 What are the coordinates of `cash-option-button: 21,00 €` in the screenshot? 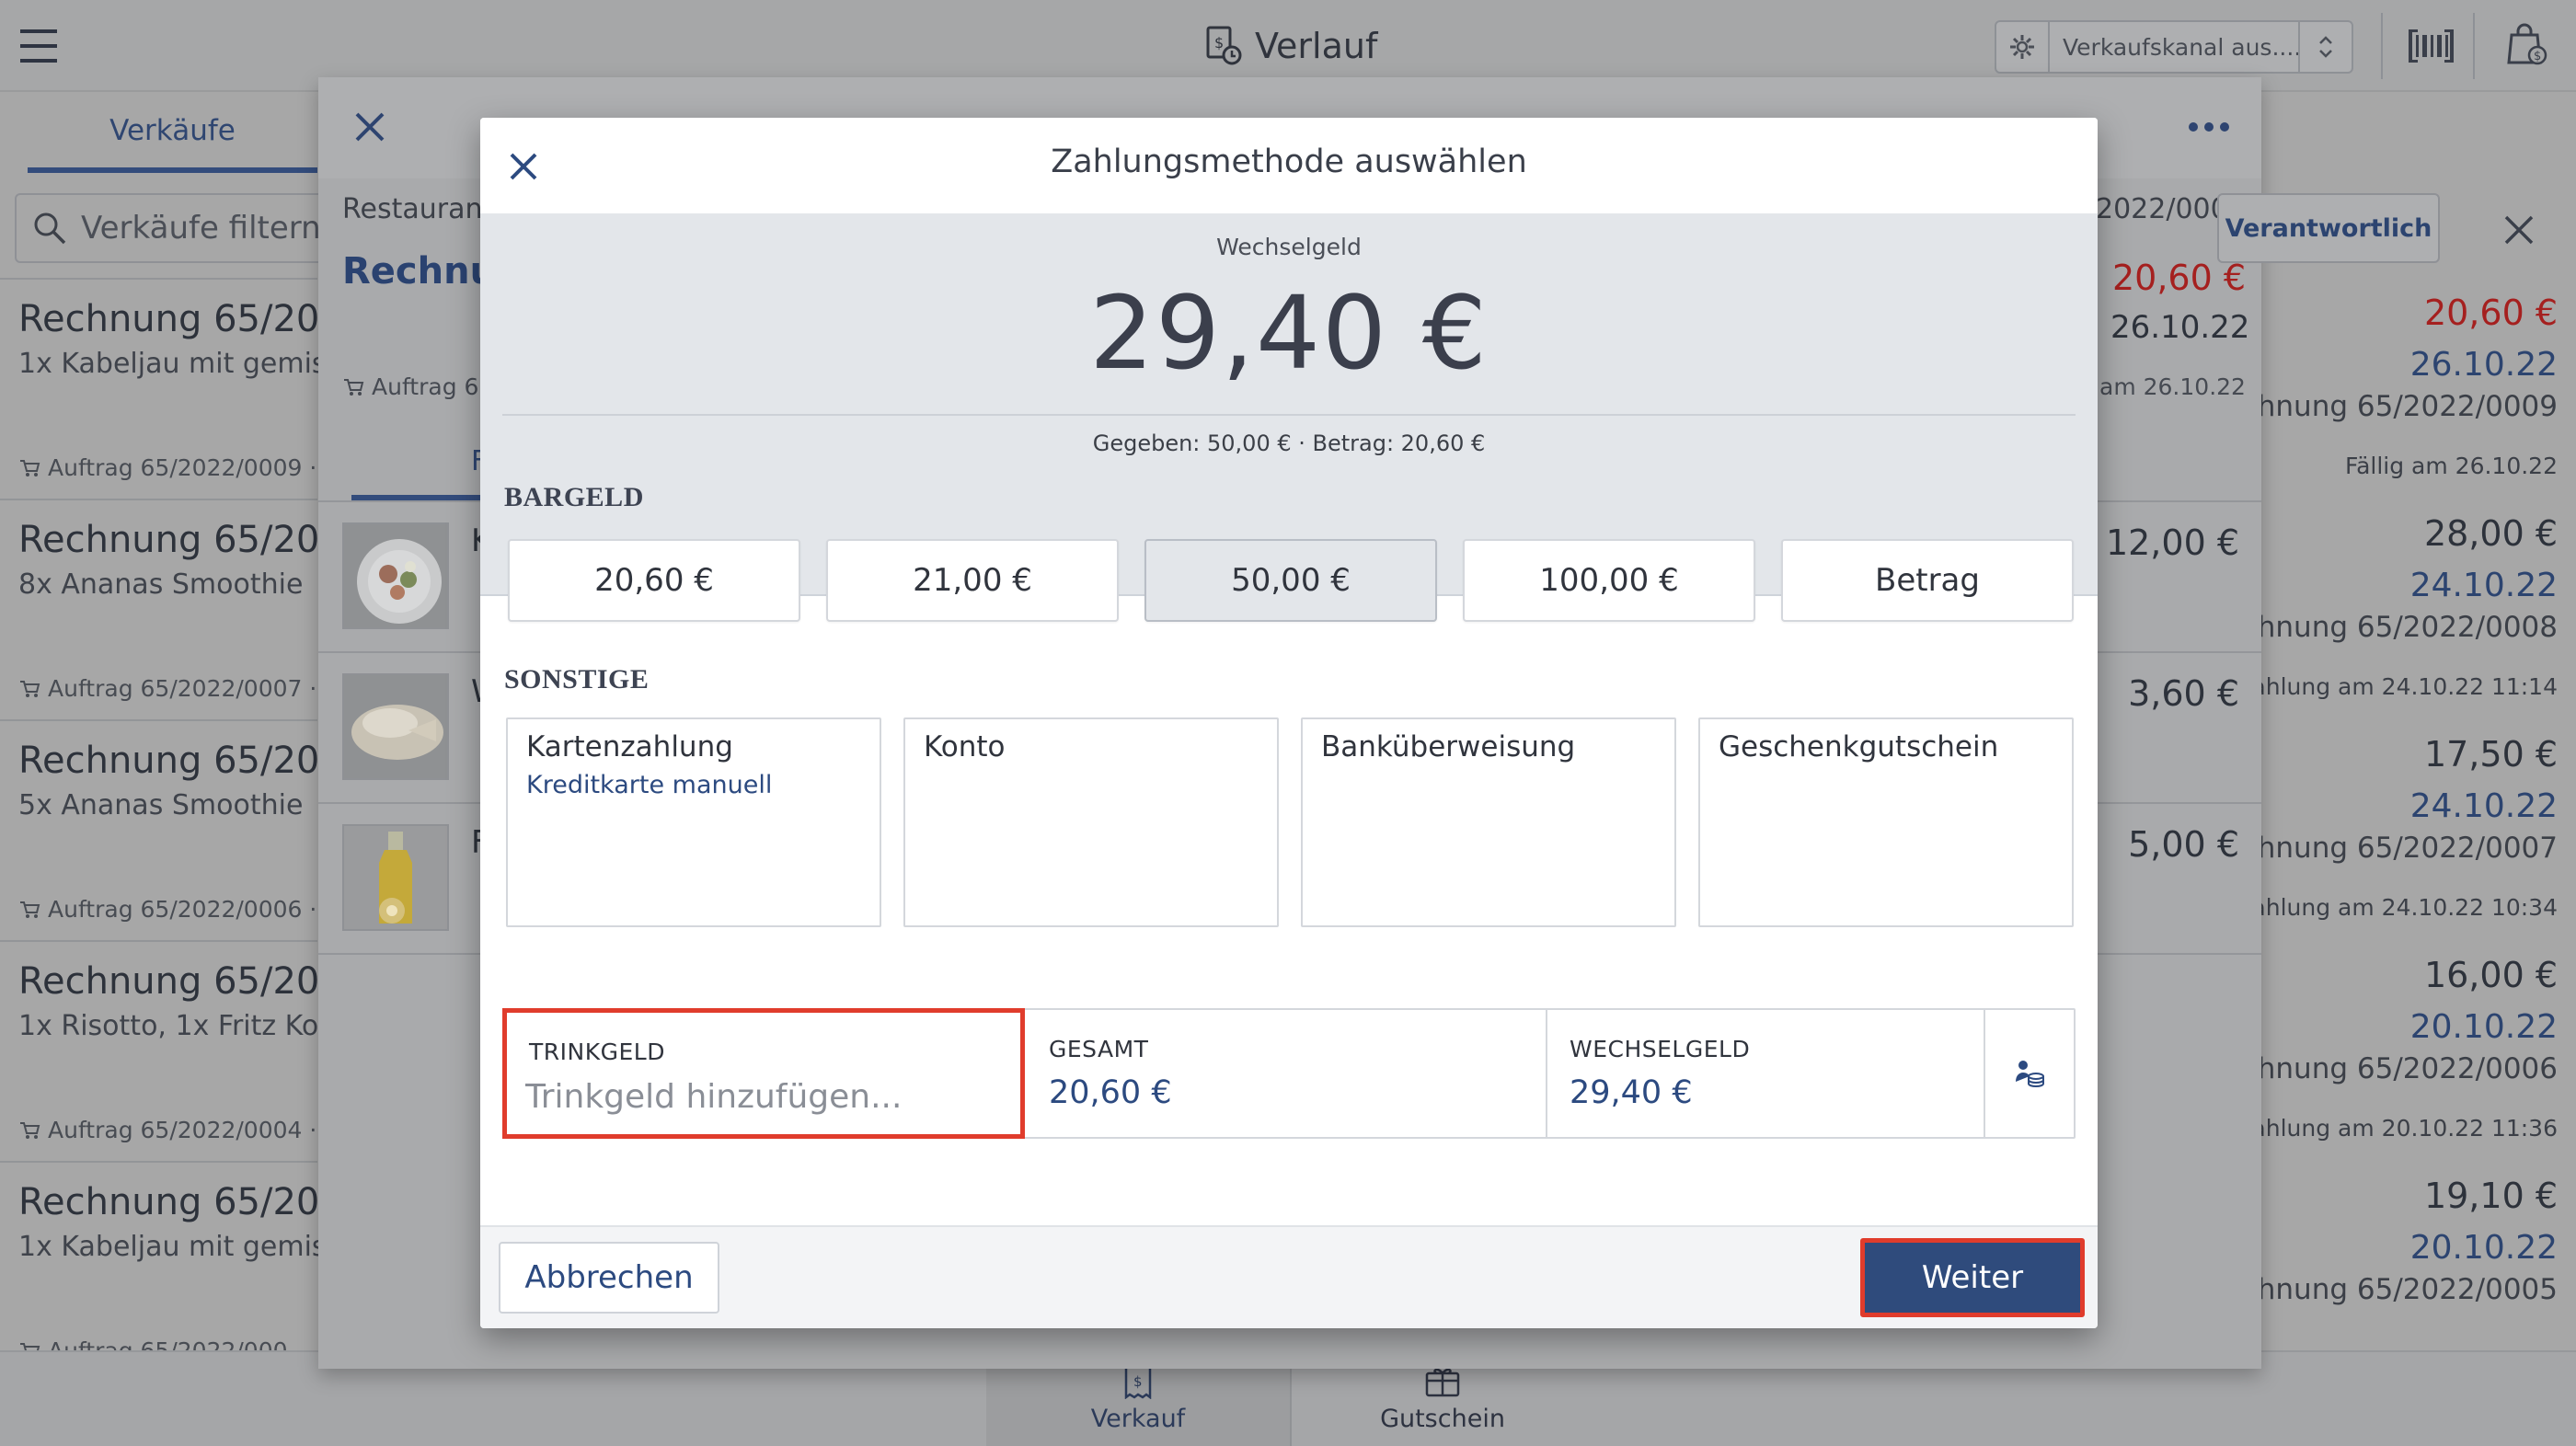 It's located at (972, 580).